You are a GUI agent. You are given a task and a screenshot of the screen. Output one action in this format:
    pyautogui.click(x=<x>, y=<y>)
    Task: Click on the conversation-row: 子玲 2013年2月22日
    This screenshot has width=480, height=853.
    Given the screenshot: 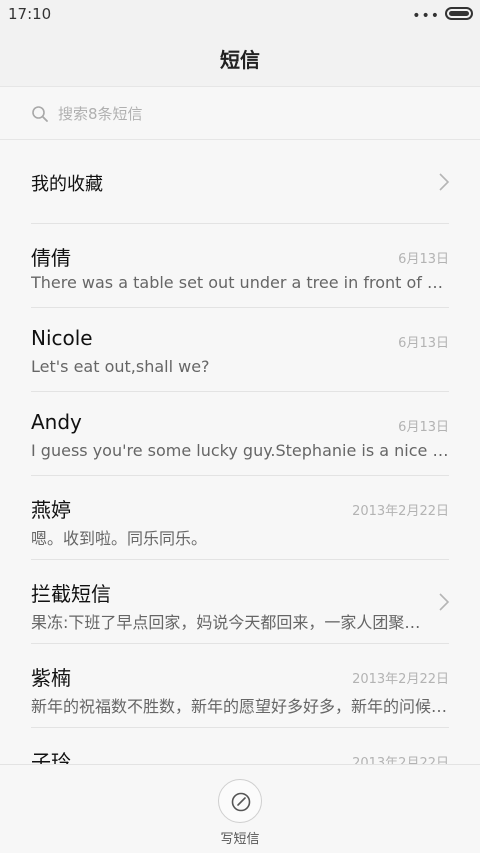 What is the action you would take?
    pyautogui.click(x=240, y=746)
    